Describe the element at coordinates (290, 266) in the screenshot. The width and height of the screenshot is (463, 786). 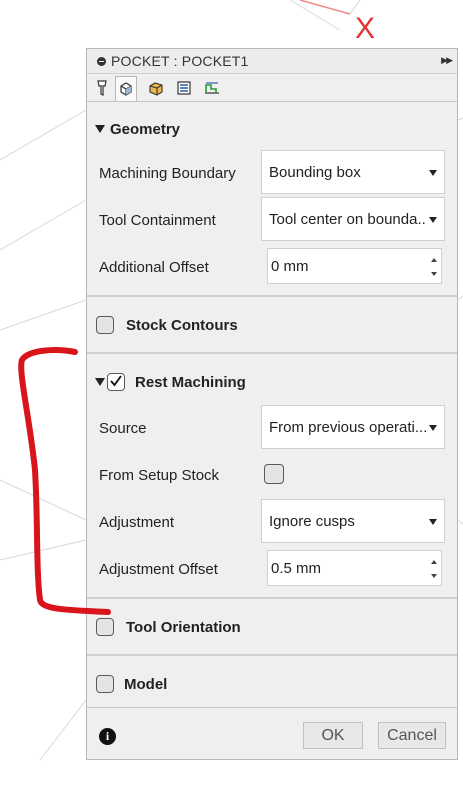
I see `additional-offset-value: 0 mm` at that location.